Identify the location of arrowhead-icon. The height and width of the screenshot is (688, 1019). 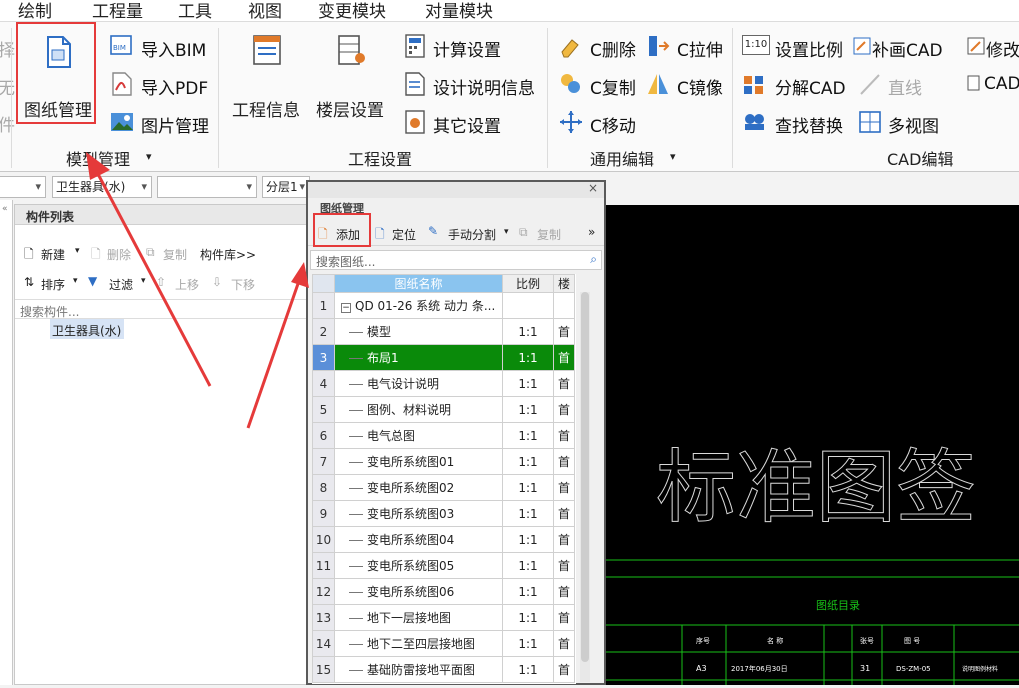
(98, 166).